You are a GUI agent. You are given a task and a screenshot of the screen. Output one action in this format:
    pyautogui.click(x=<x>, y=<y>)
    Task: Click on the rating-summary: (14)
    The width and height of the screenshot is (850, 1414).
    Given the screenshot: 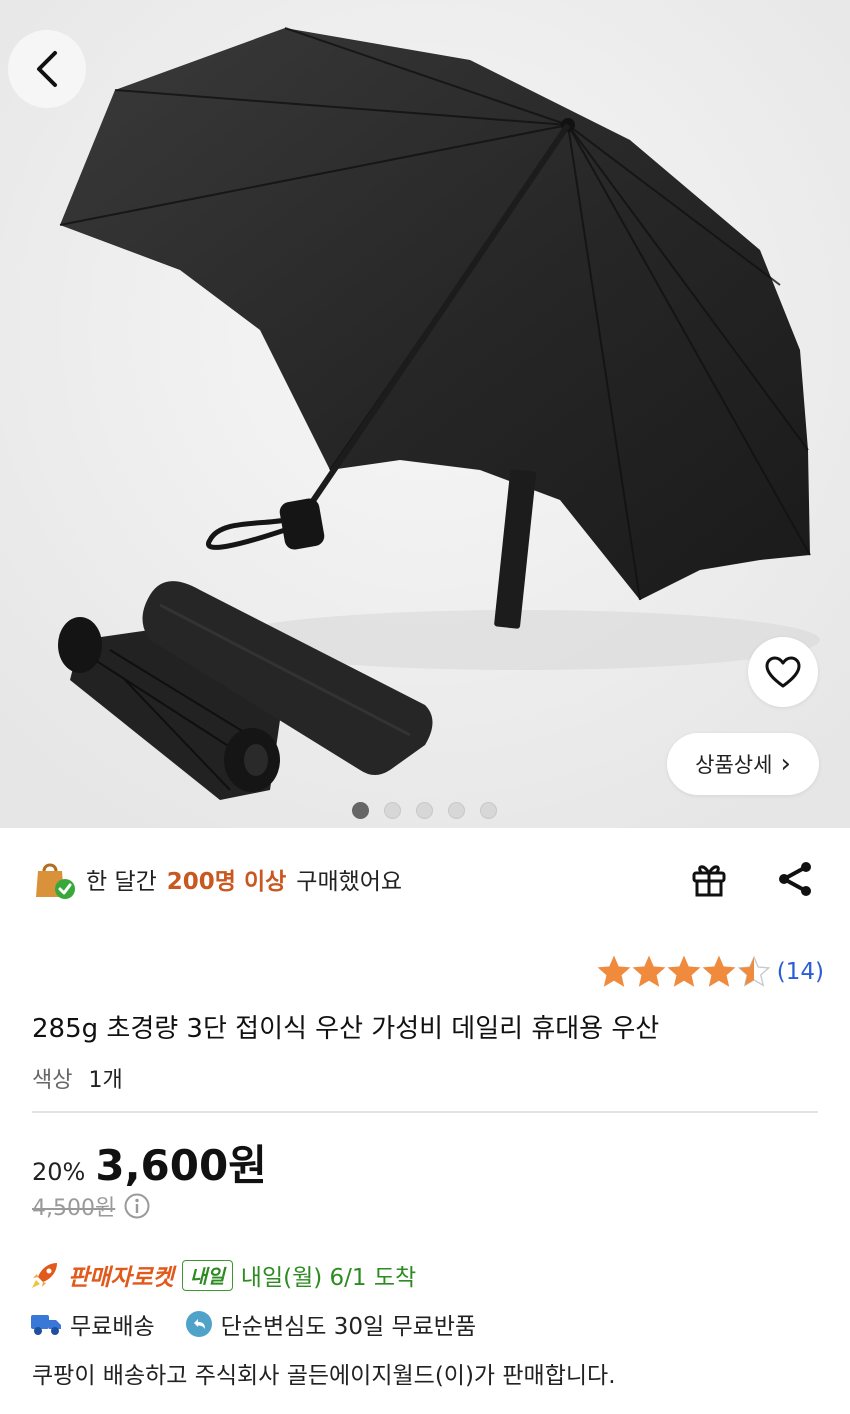 What is the action you would take?
    pyautogui.click(x=710, y=972)
    